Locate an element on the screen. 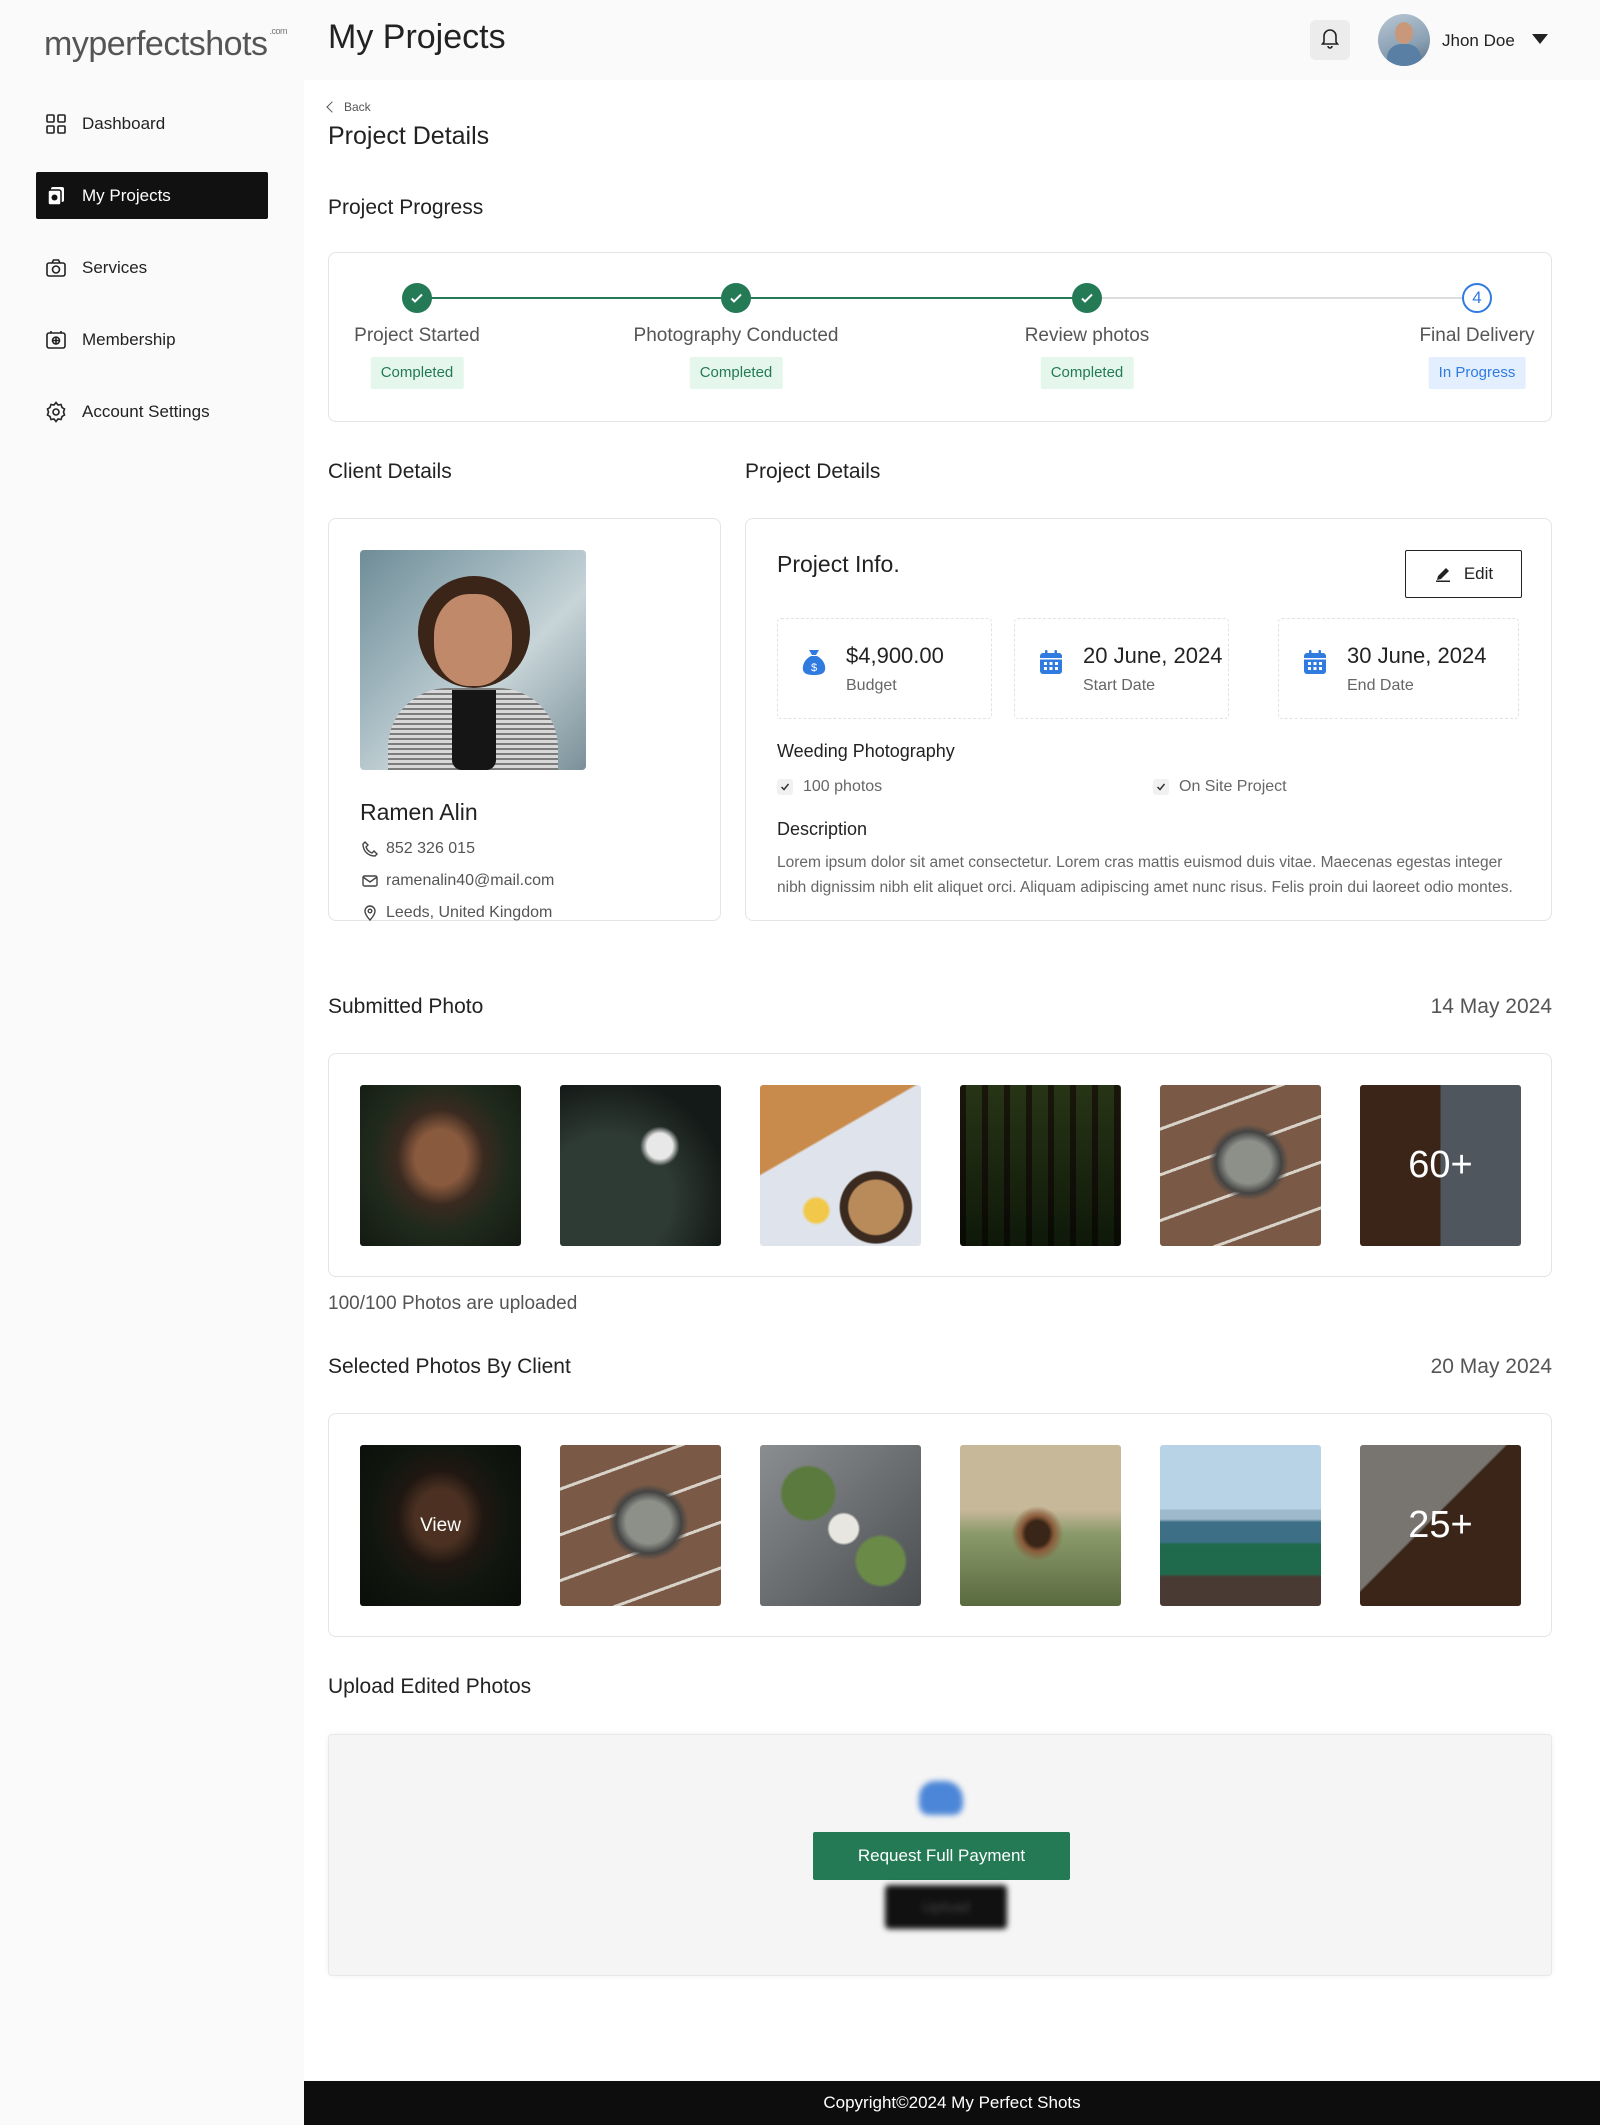 This screenshot has width=1600, height=2125. photo-thumb: View is located at coordinates (440, 1525).